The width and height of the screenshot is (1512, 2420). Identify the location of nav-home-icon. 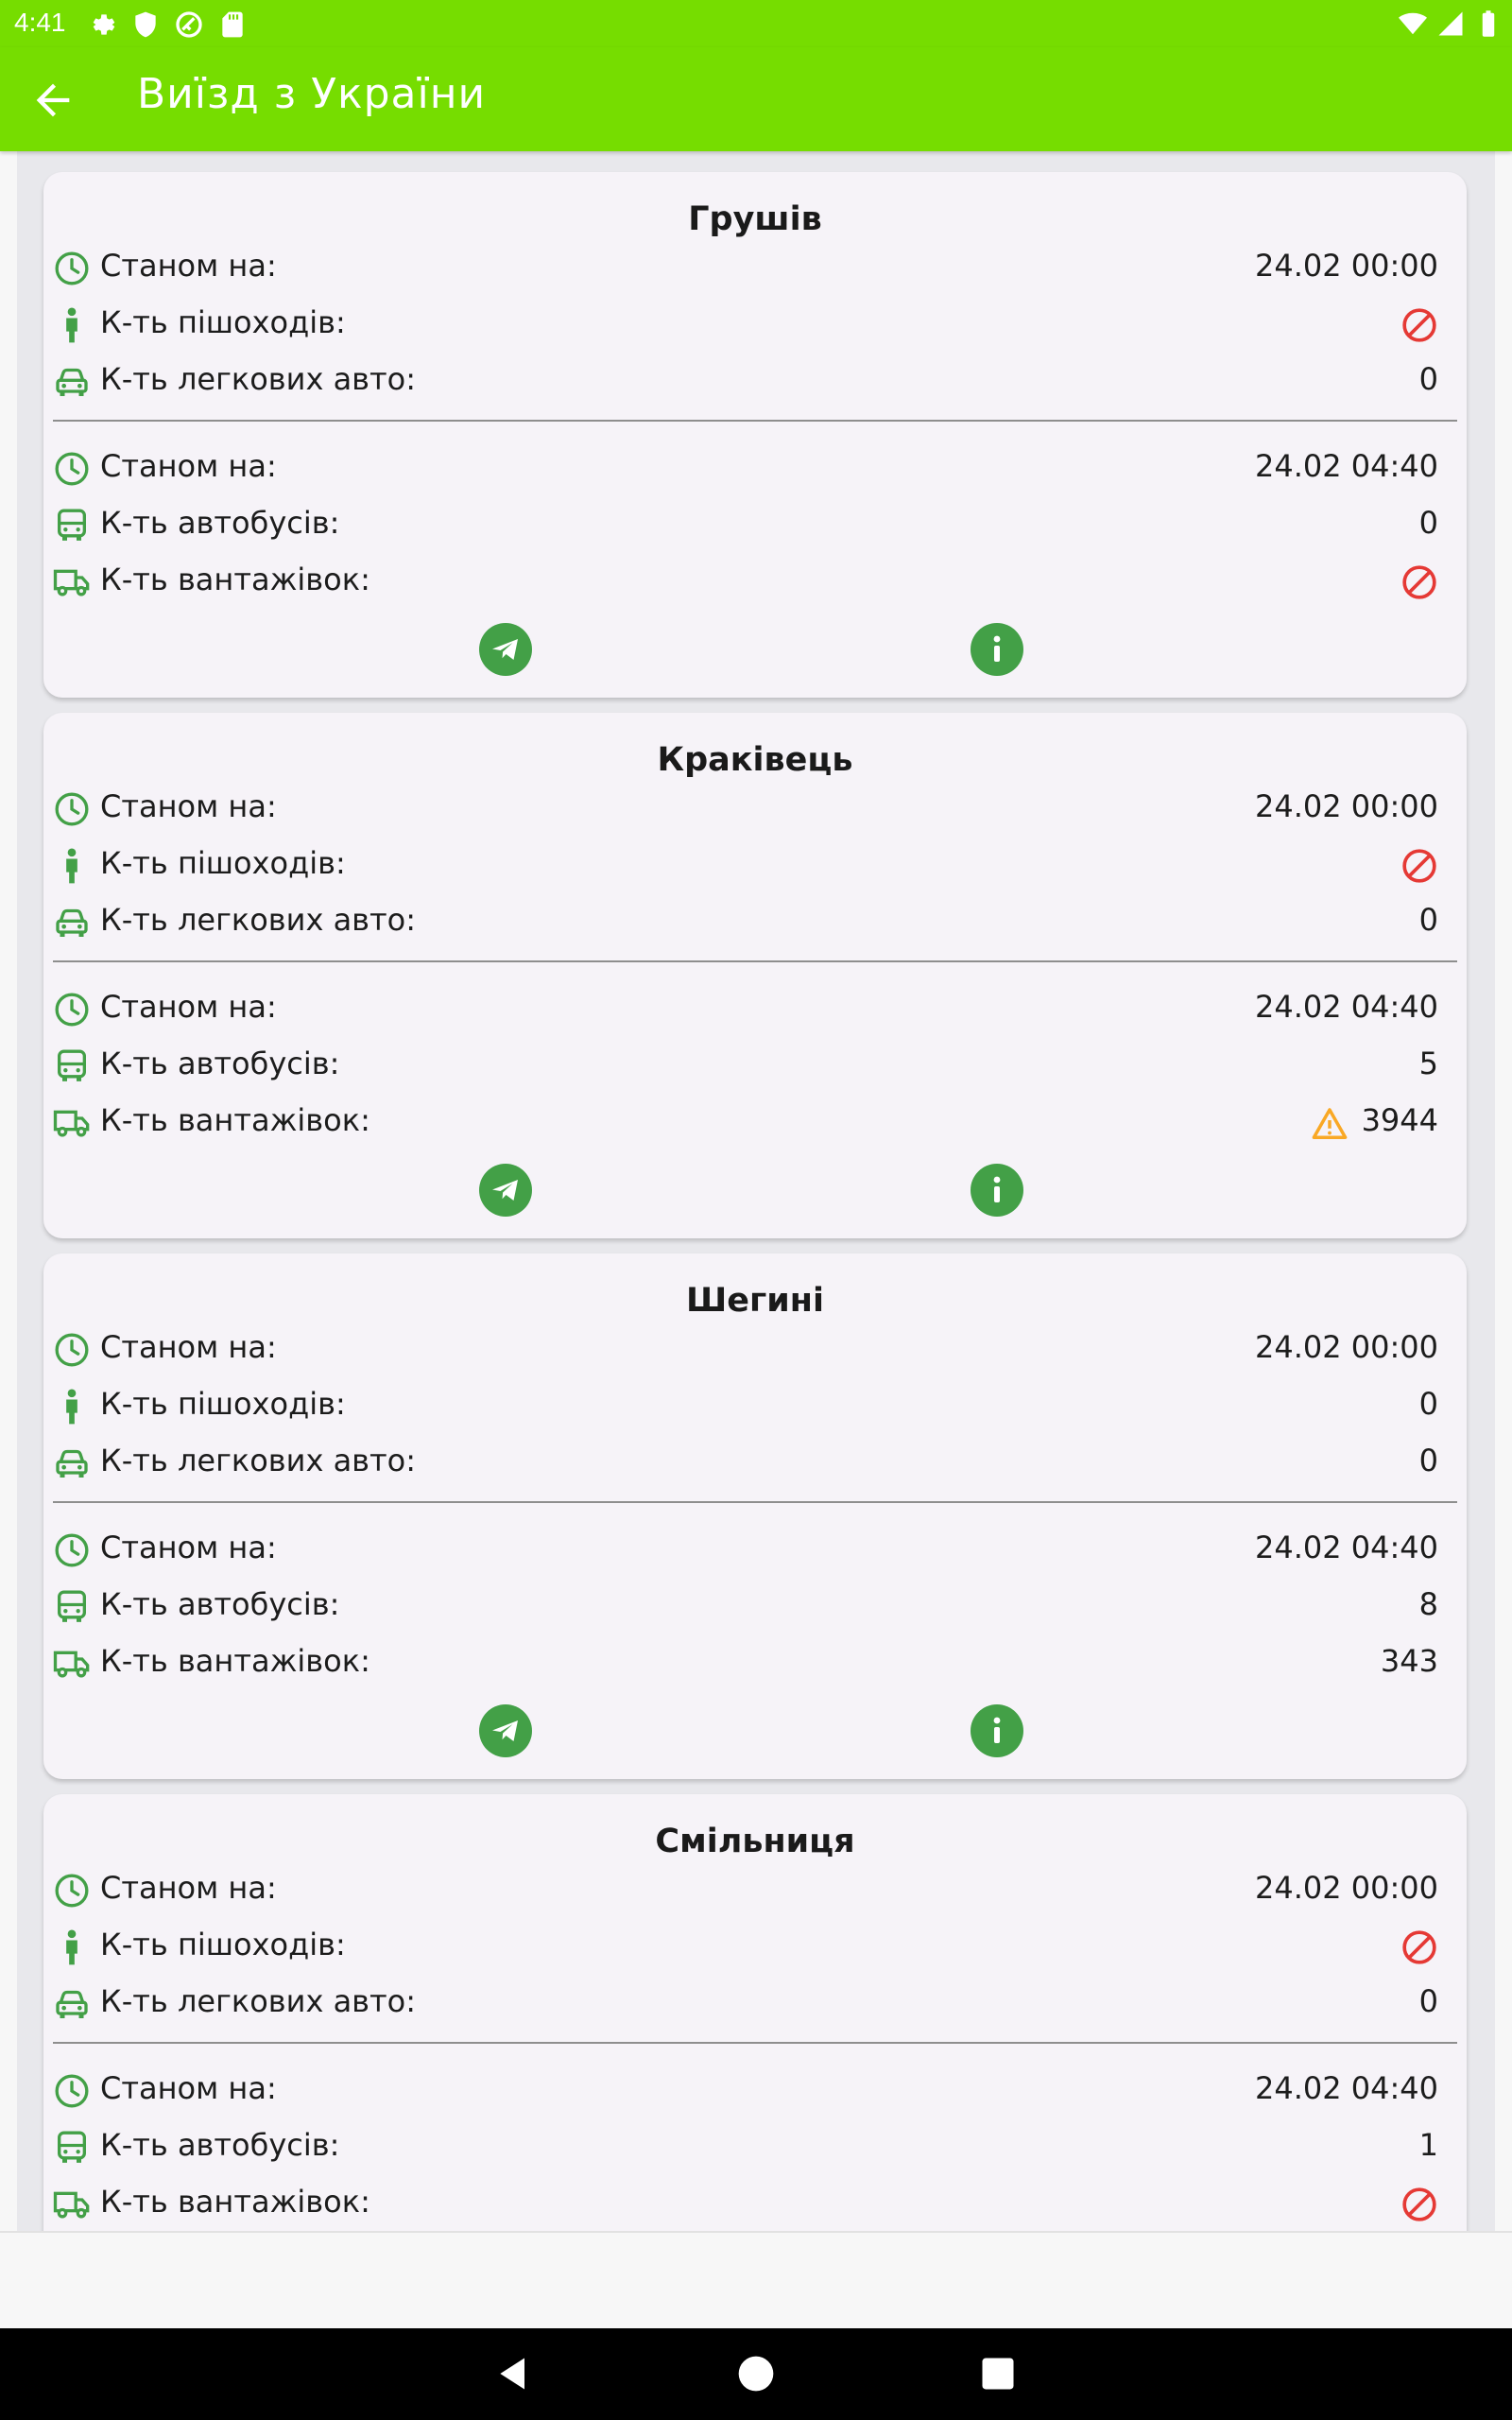
(756, 2373).